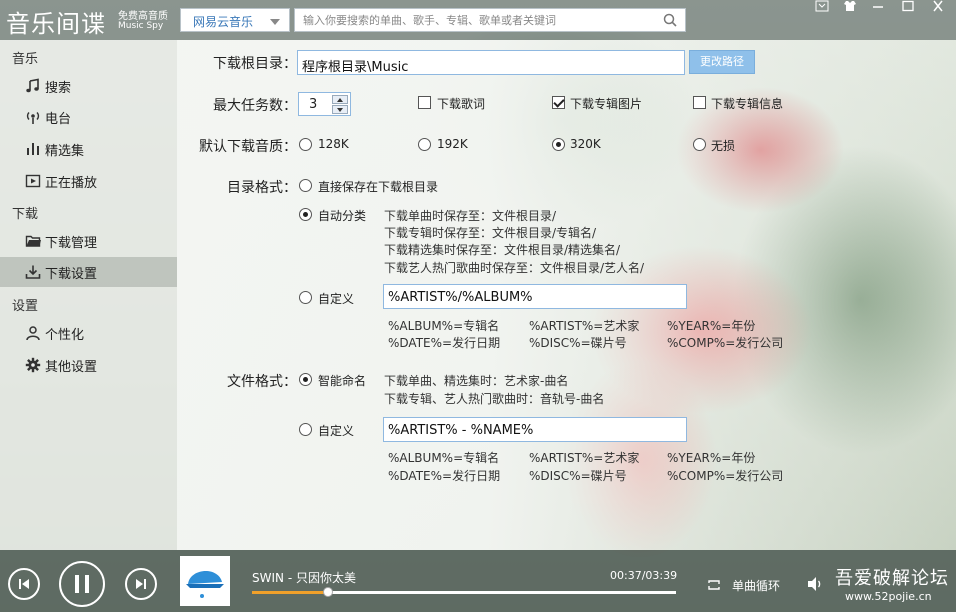  I want to click on album-cover, so click(205, 581).